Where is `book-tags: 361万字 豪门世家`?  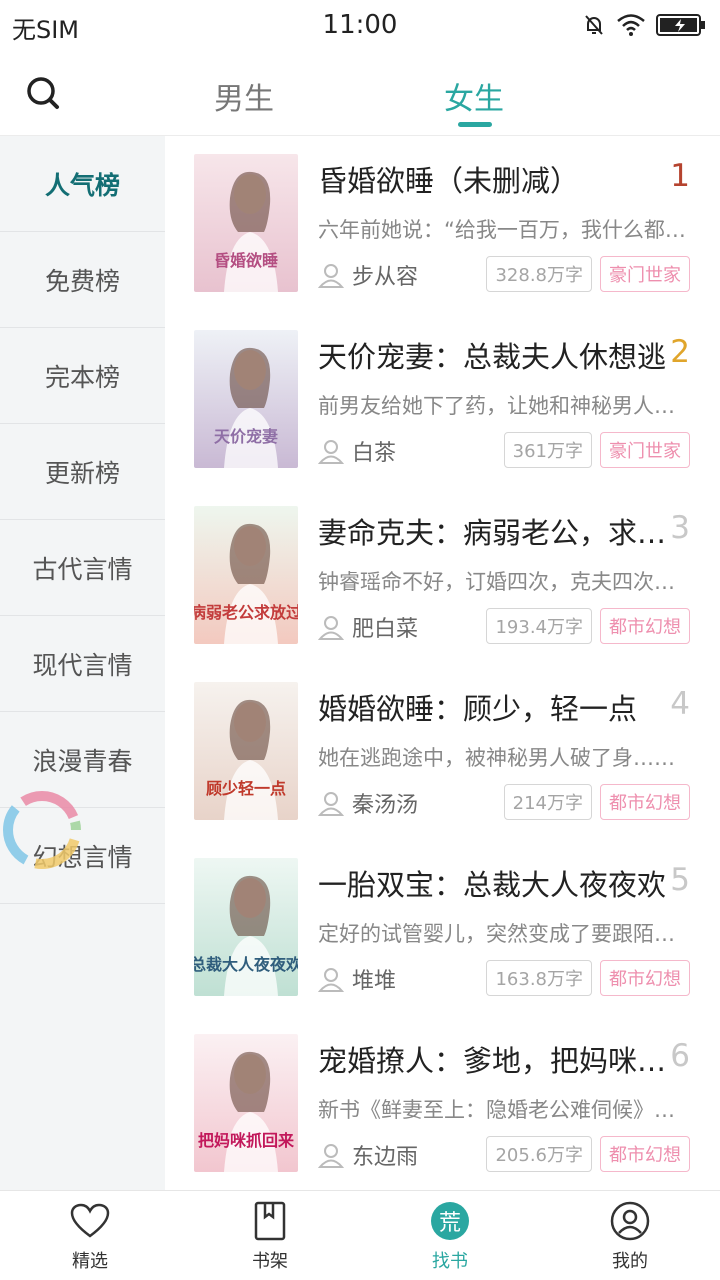 book-tags: 361万字 豪门世家 is located at coordinates (596, 450).